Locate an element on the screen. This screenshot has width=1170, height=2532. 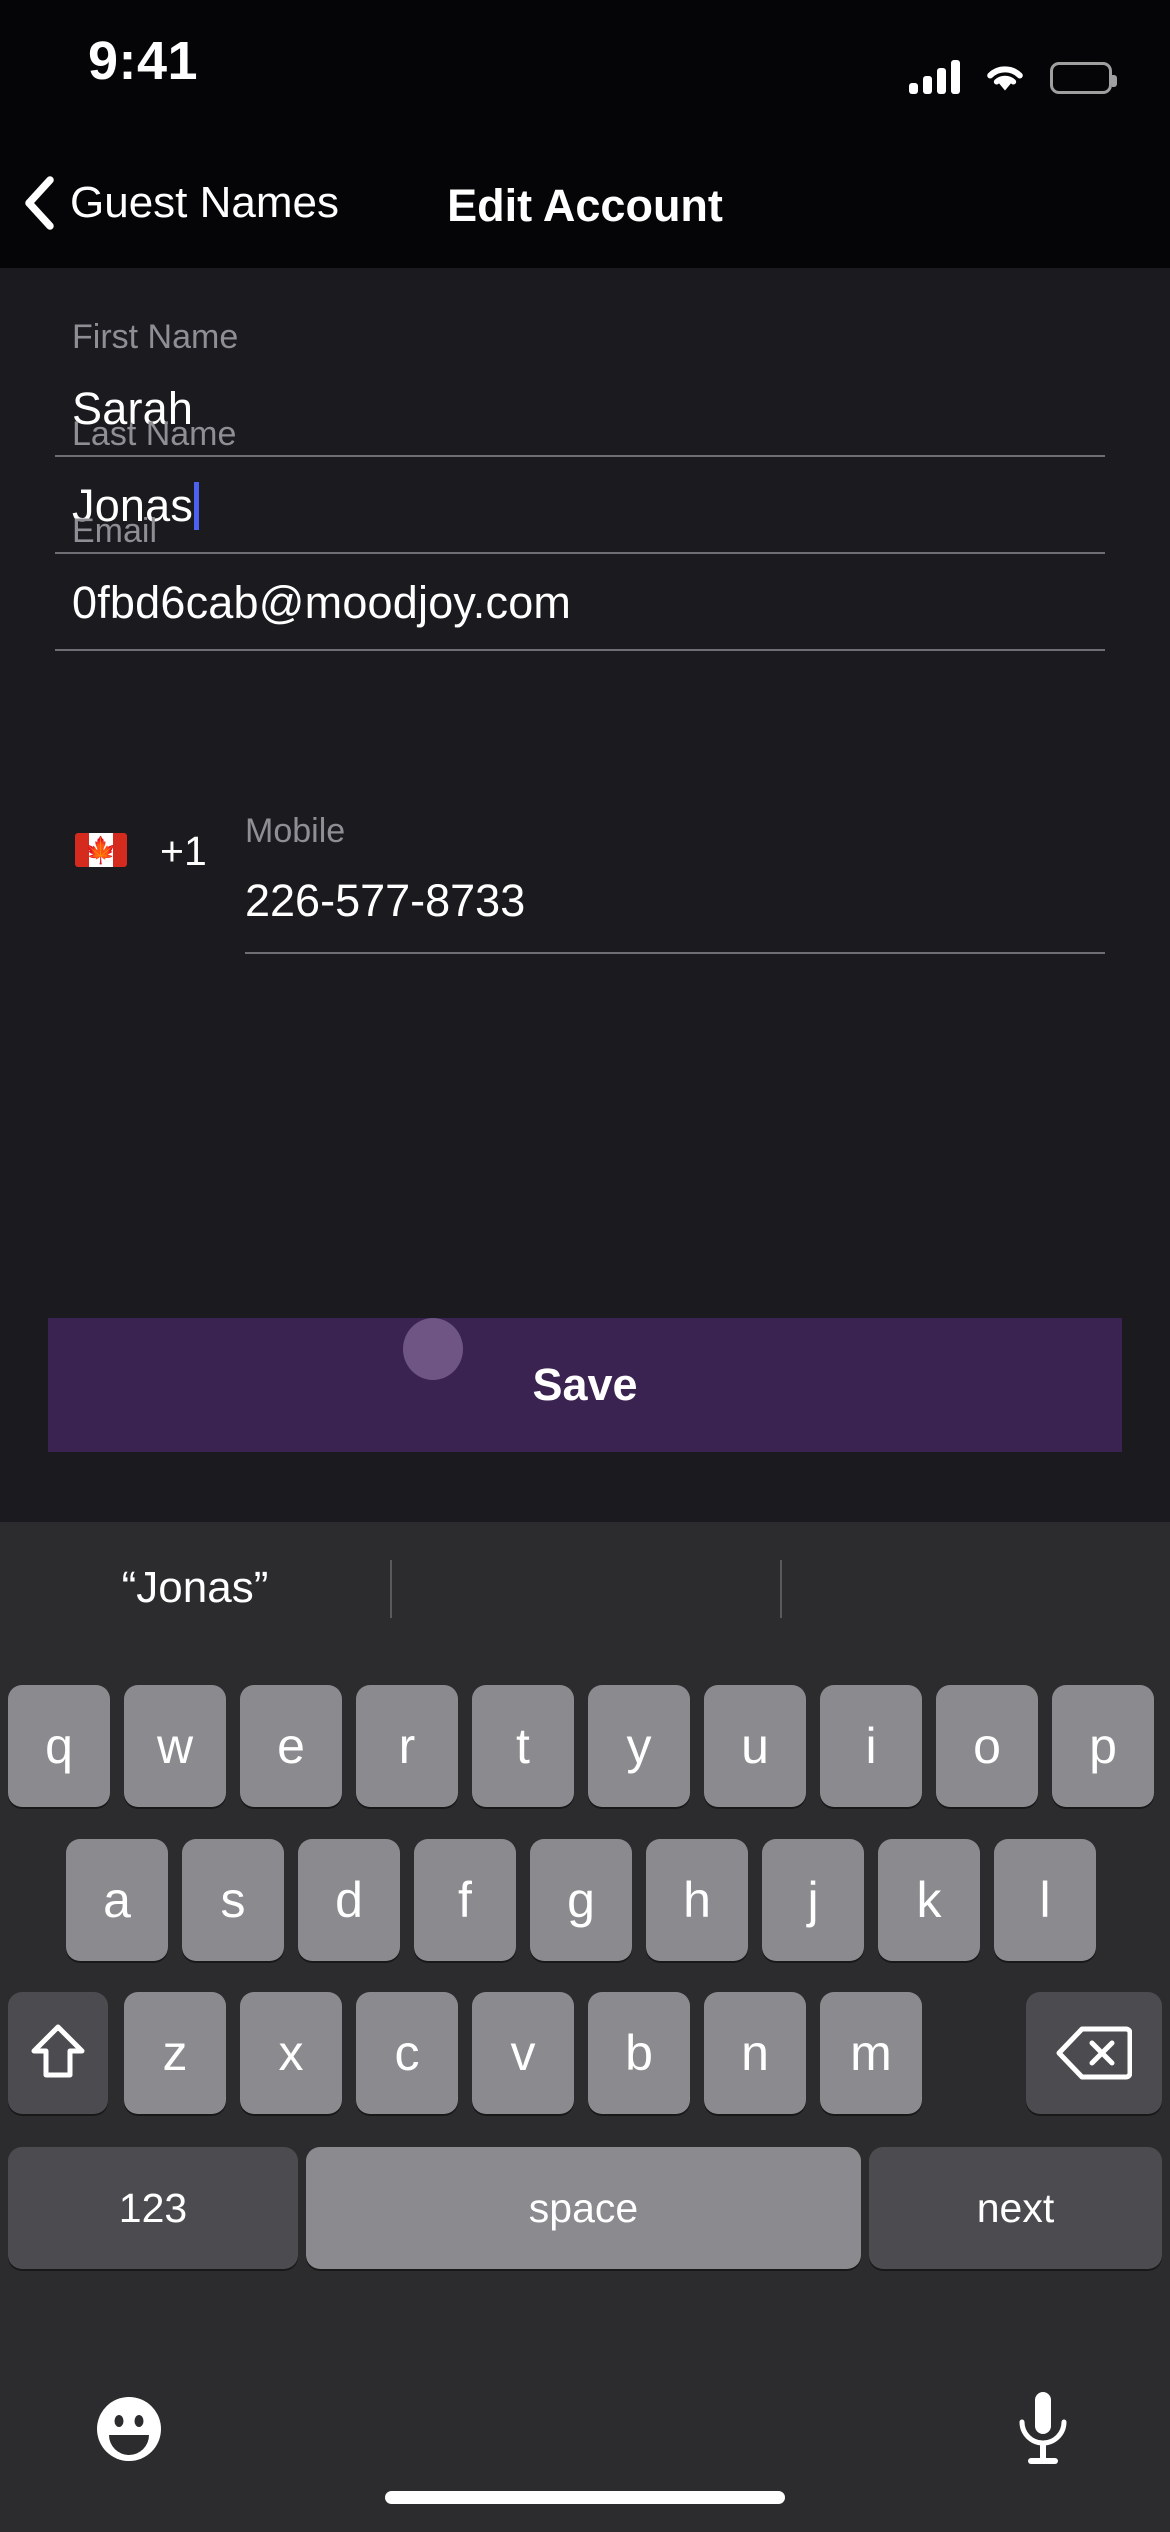
status-bar-icons is located at coordinates (1013, 71).